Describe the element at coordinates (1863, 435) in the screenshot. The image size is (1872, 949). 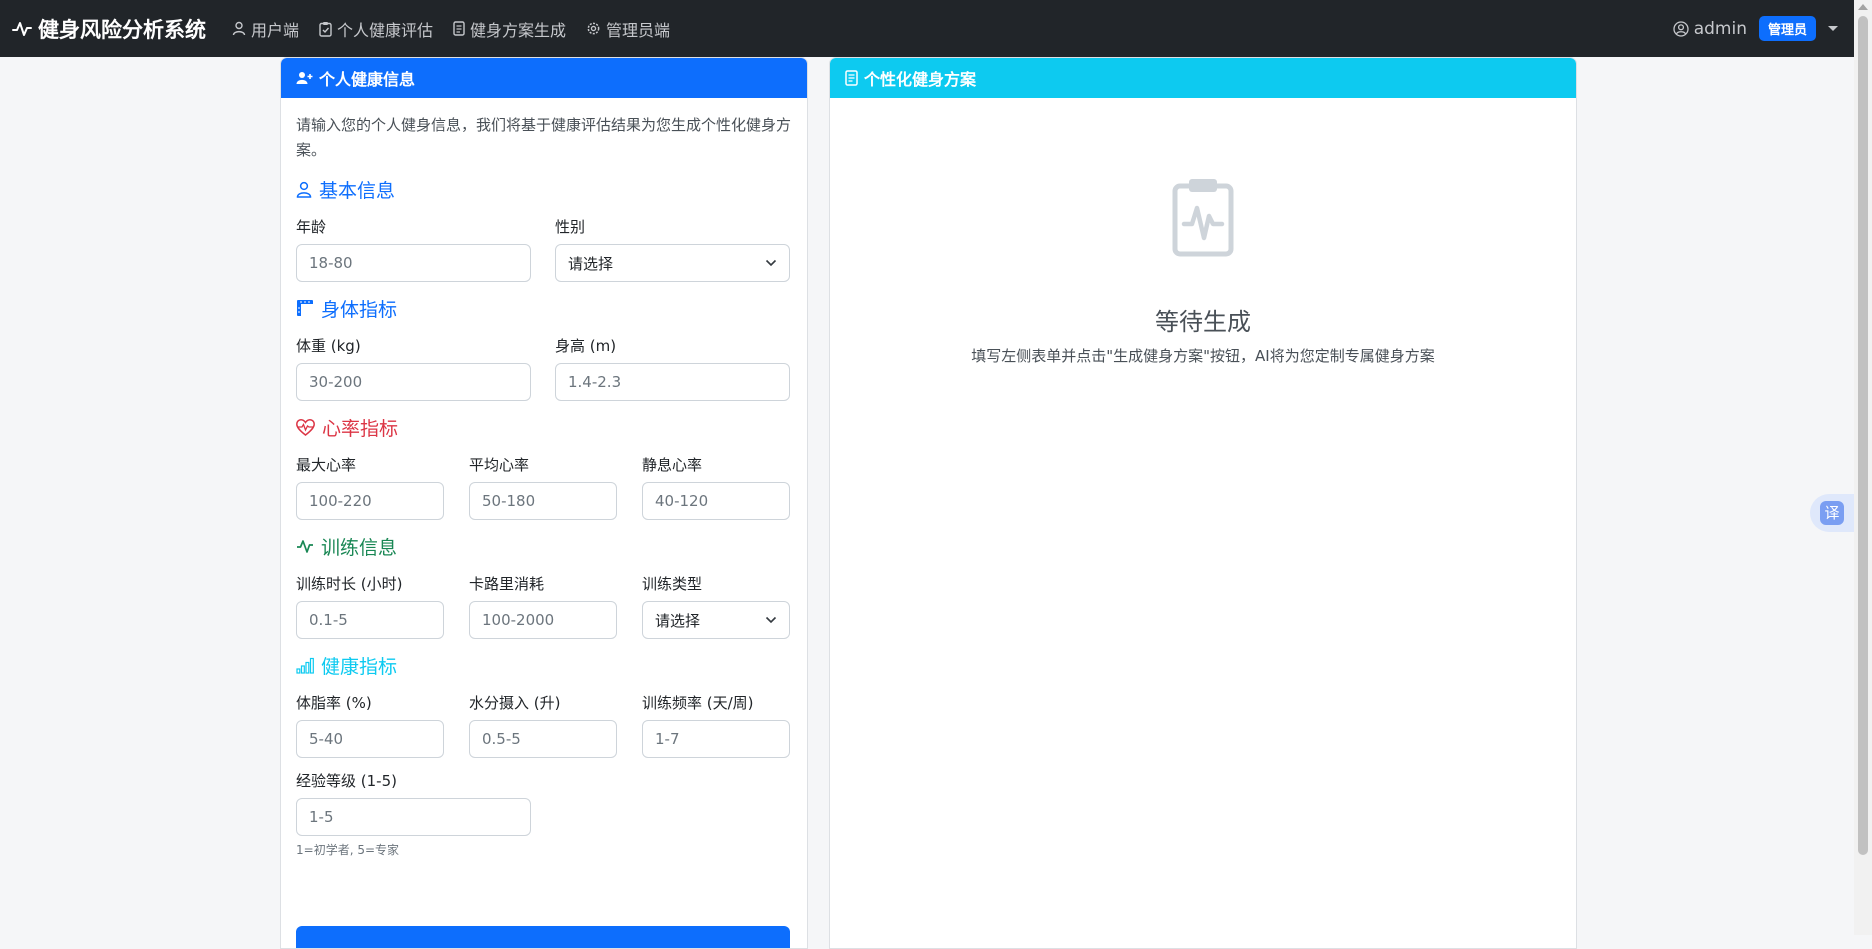
I see `scrollbar-thumb` at that location.